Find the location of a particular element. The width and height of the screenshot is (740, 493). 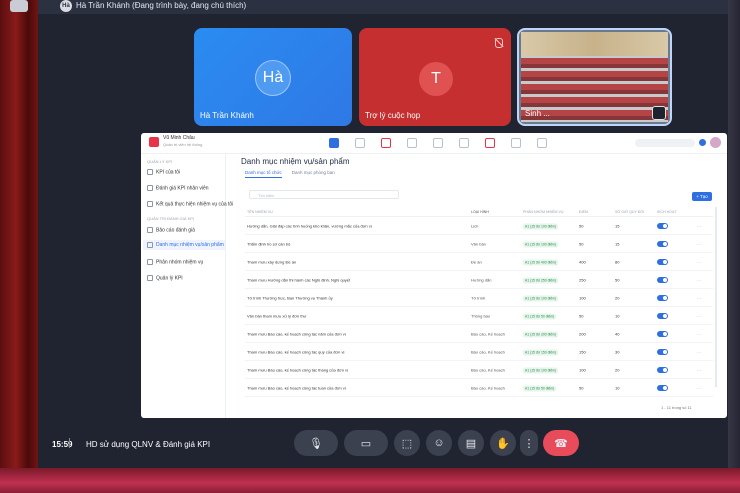

scrollbar is located at coordinates (716, 297).